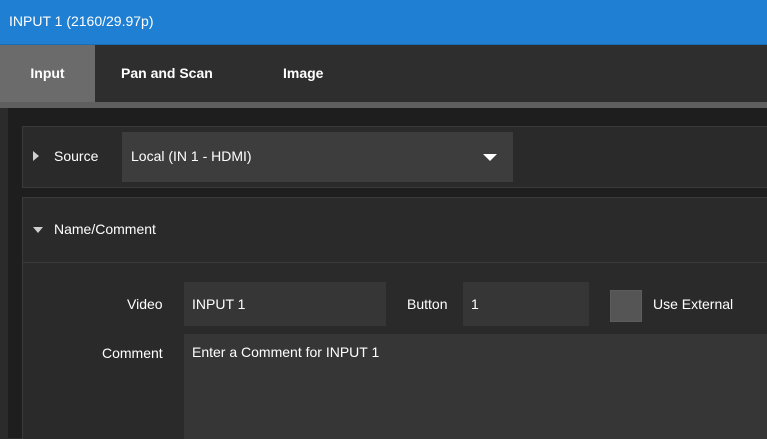 Image resolution: width=767 pixels, height=439 pixels. What do you see at coordinates (490, 157) in the screenshot?
I see `chevron-down-icon` at bounding box center [490, 157].